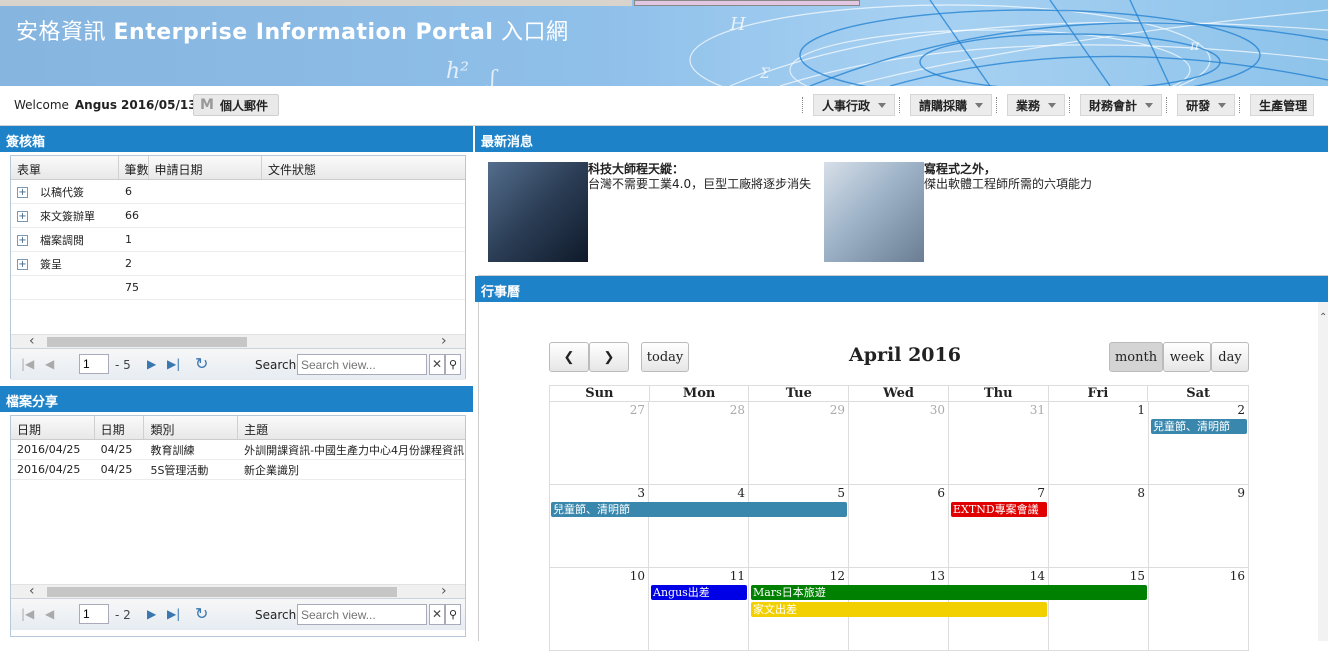 The height and width of the screenshot is (651, 1328). I want to click on caret-down-icon, so click(882, 105).